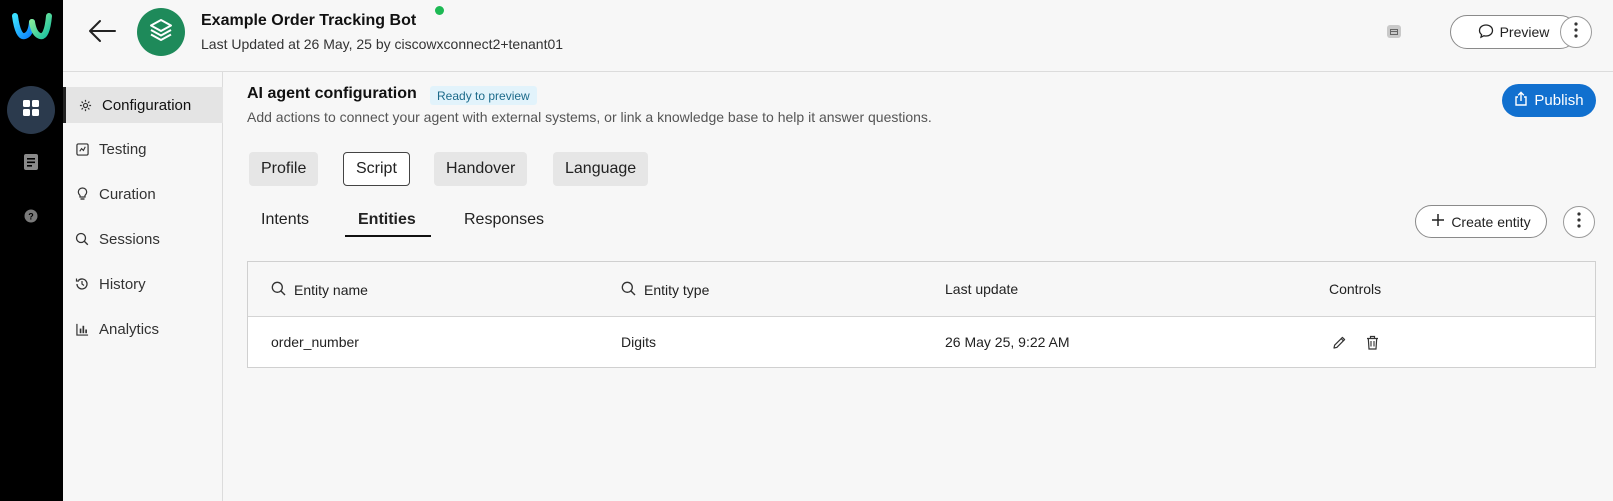  What do you see at coordinates (147, 105) in the screenshot?
I see `nav-label: Configuration` at bounding box center [147, 105].